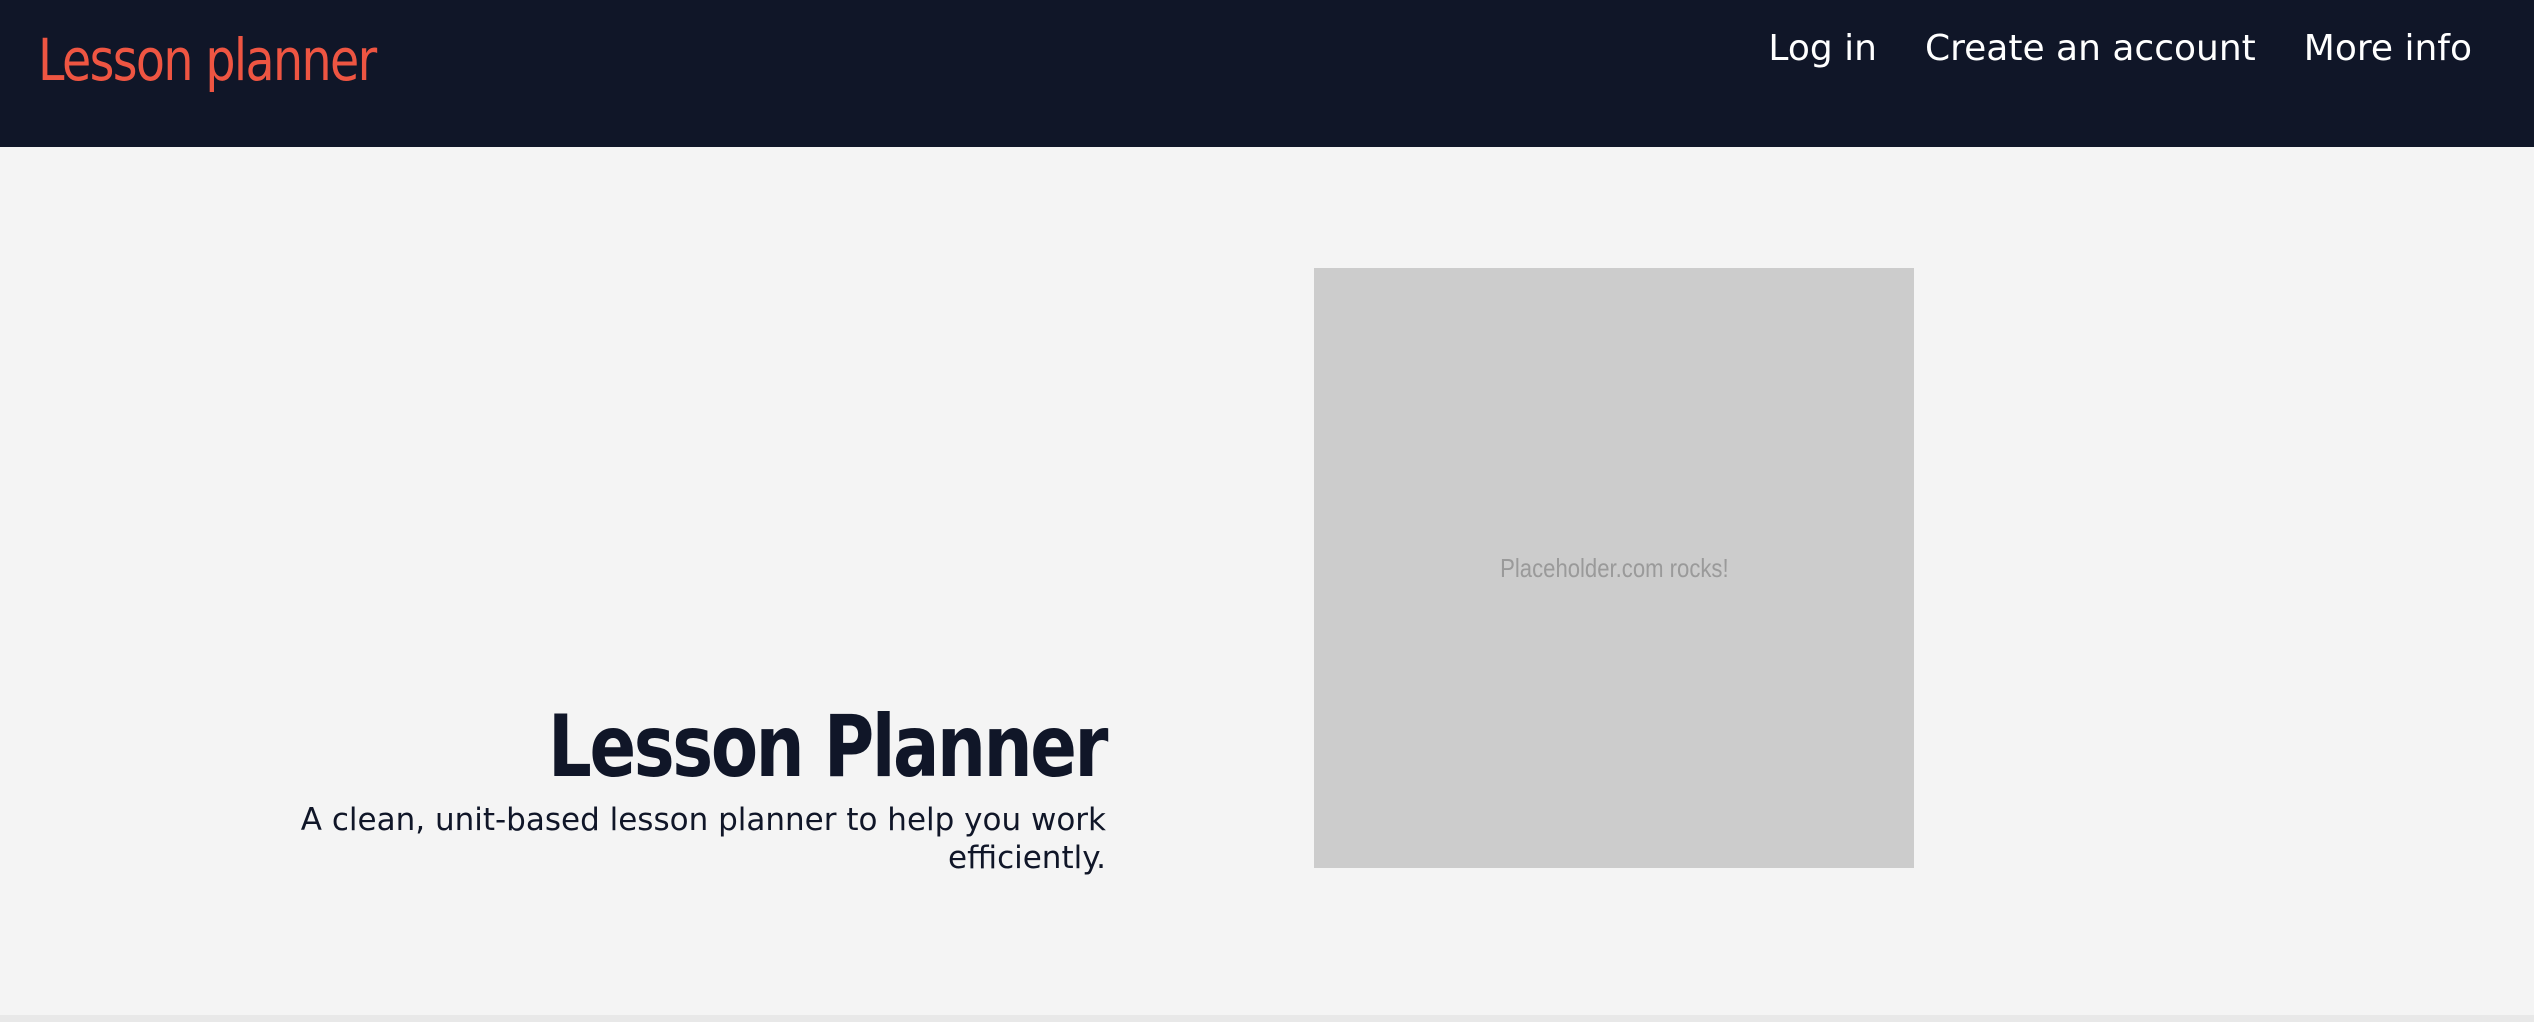 The image size is (2534, 1022). What do you see at coordinates (2090, 49) in the screenshot?
I see `nav-create-account-link: Create an account` at bounding box center [2090, 49].